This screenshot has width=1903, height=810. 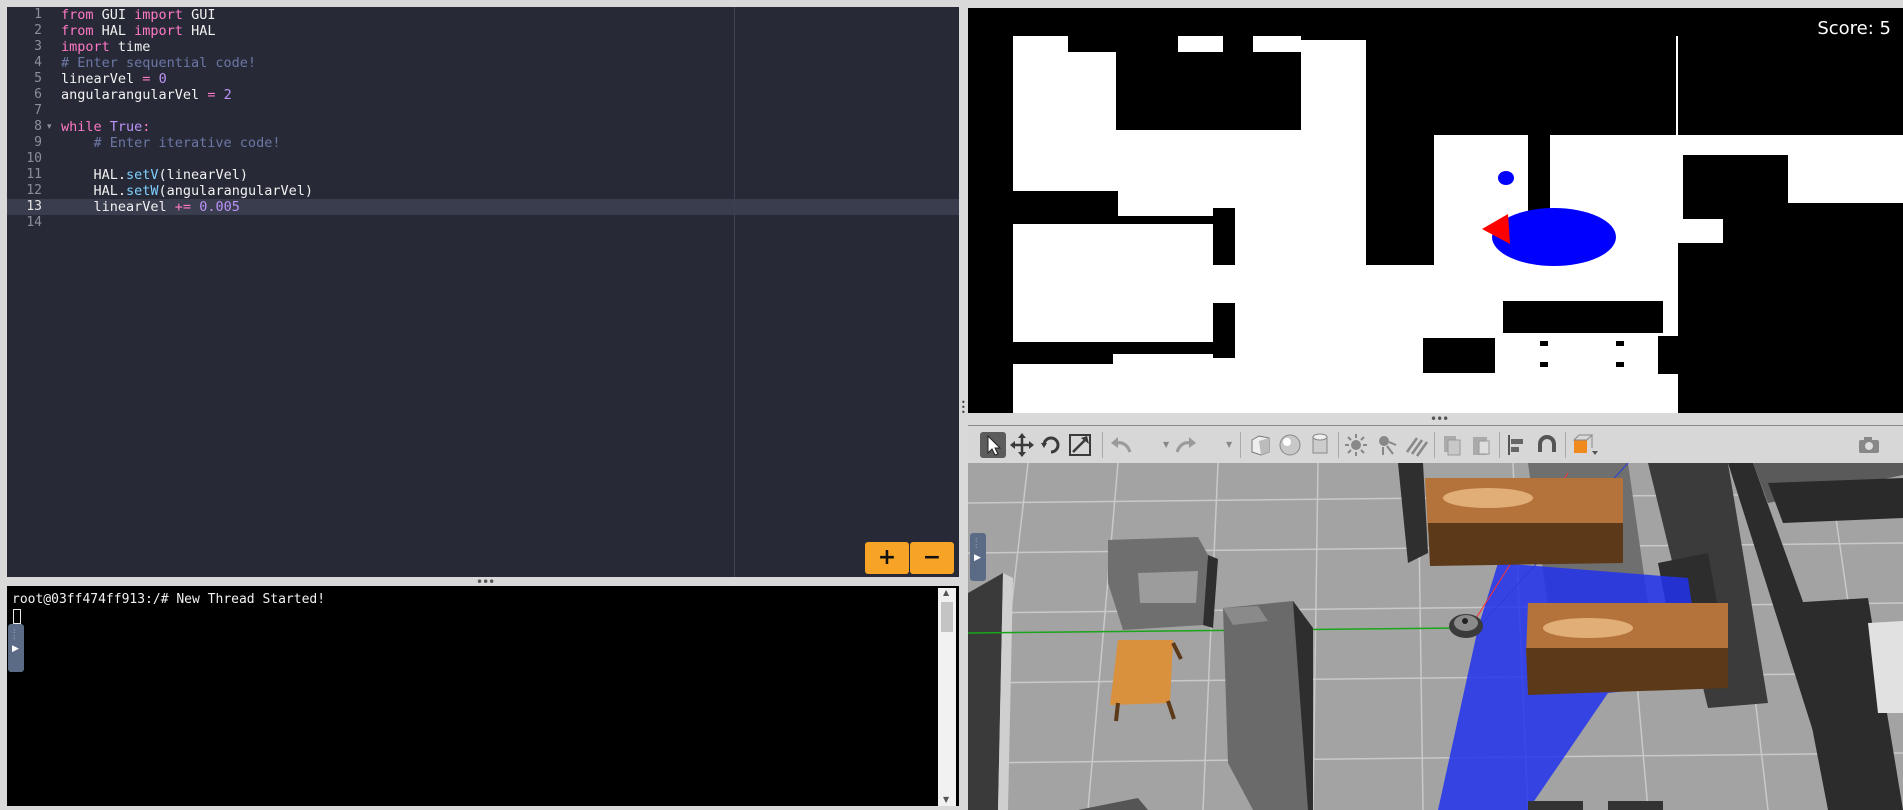 I want to click on cylinder-icon, so click(x=1320, y=445).